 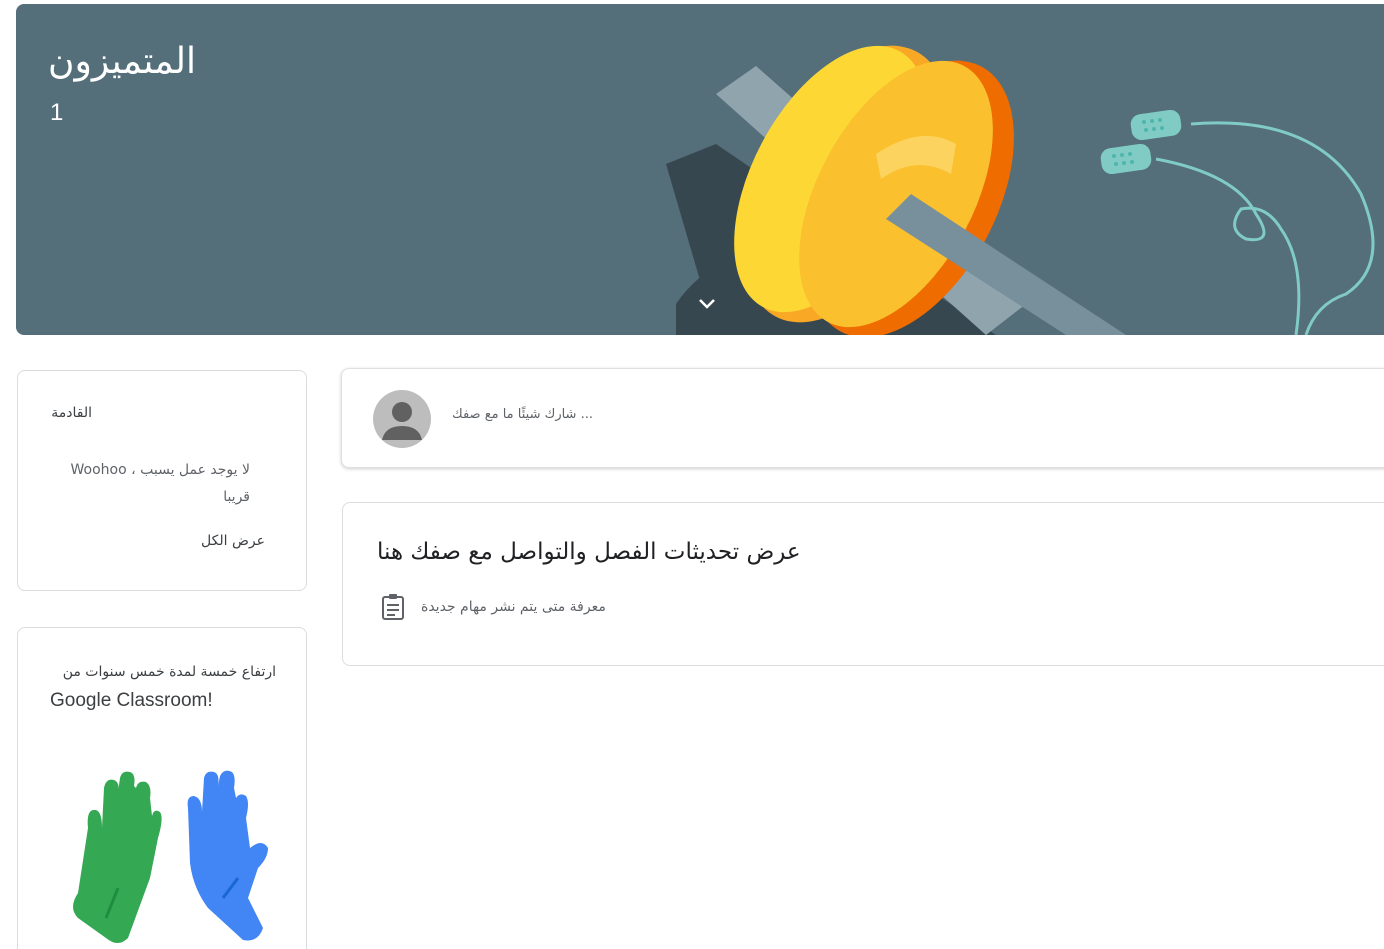 What do you see at coordinates (169, 672) in the screenshot?
I see `promo-text: ارتفاع خمسة لمدة خمس سنوات من` at bounding box center [169, 672].